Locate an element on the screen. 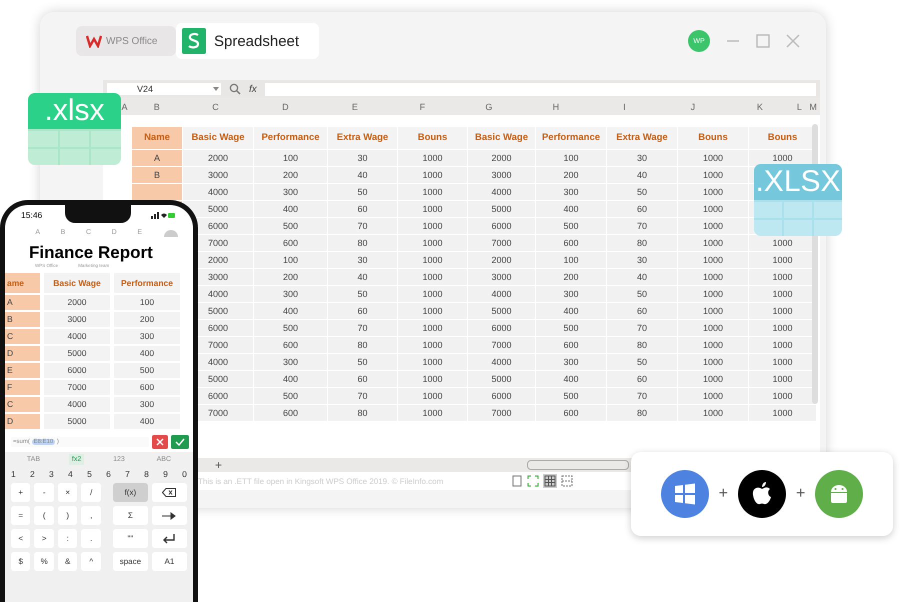 Image resolution: width=900 pixels, height=602 pixels. key: ^ is located at coordinates (91, 561).